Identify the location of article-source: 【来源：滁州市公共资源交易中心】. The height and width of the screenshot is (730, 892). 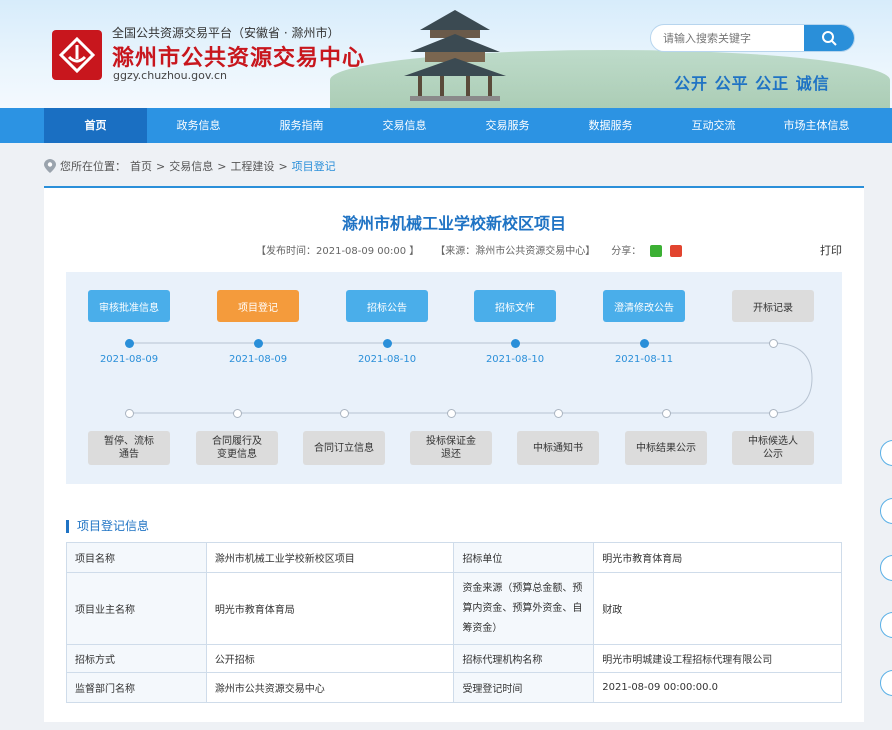
(515, 251).